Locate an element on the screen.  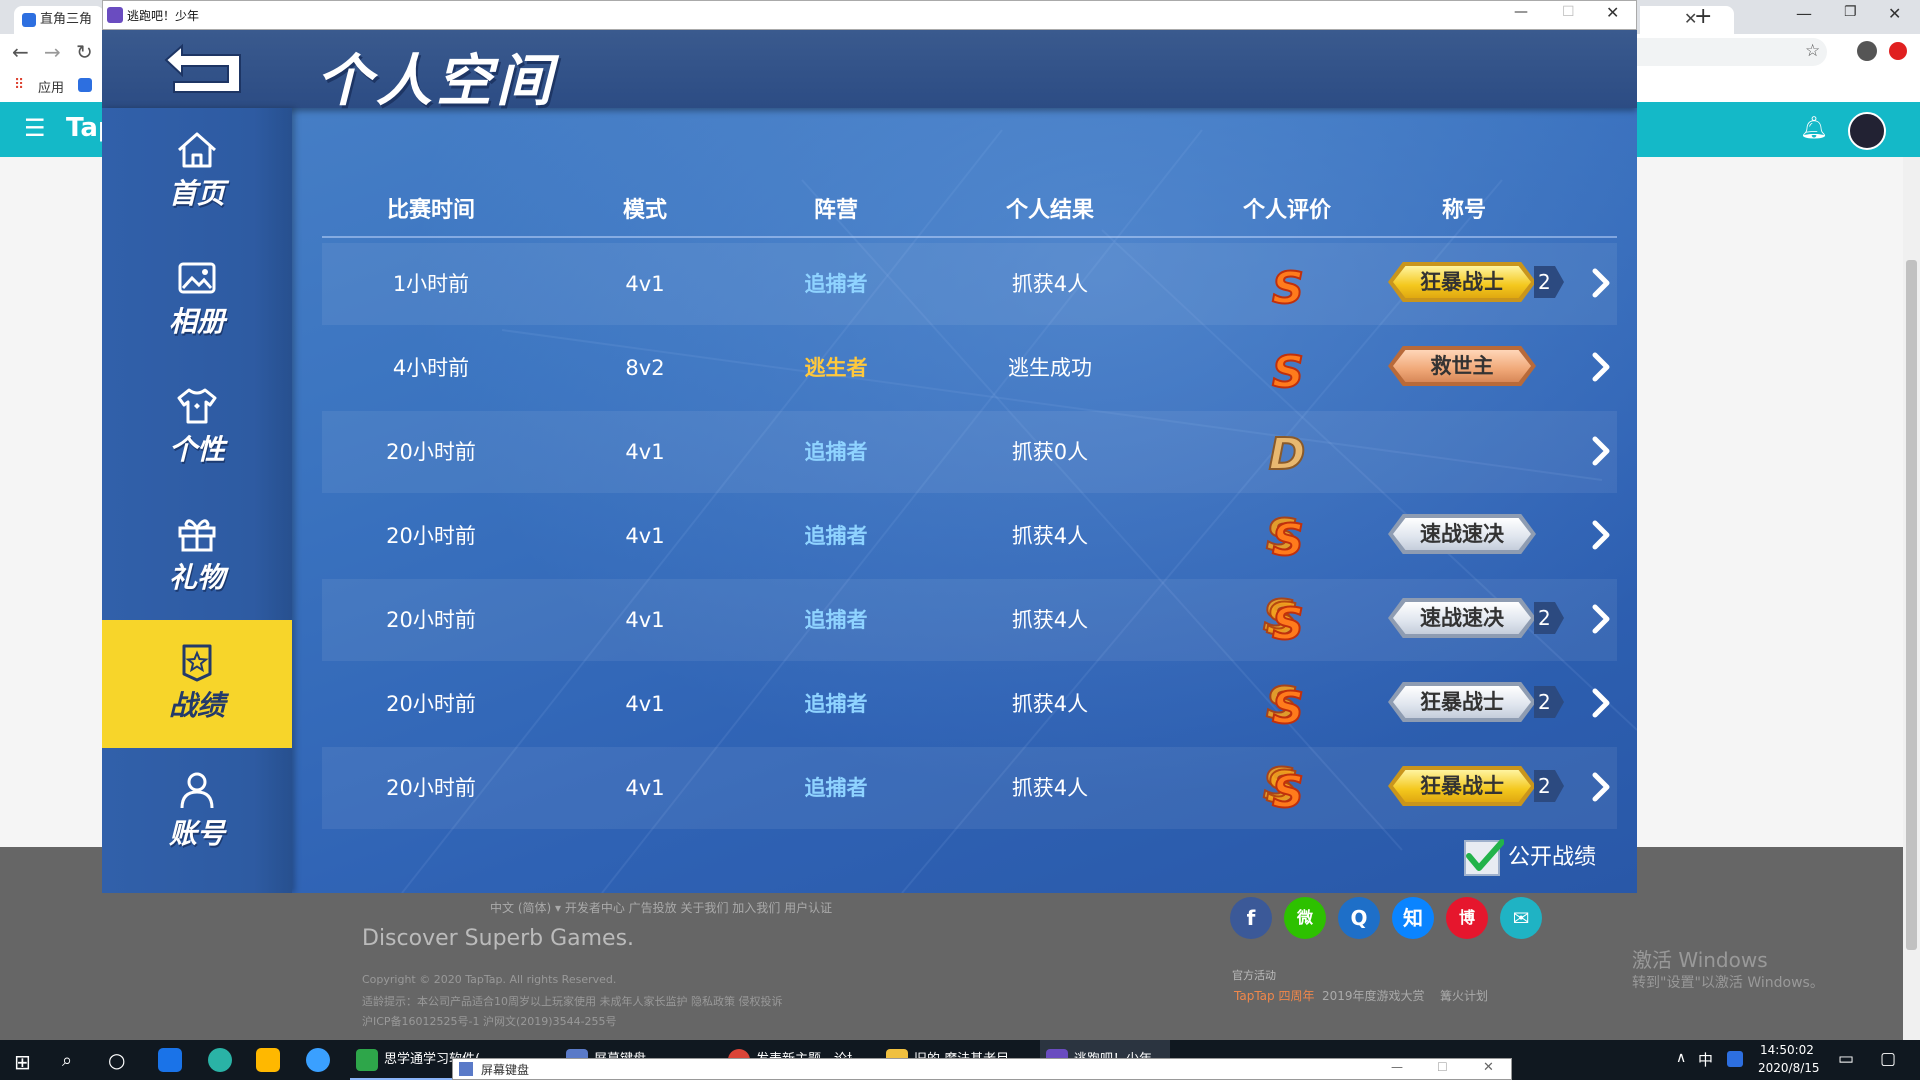
footer-activity: 篝火计划 is located at coordinates (1464, 995).